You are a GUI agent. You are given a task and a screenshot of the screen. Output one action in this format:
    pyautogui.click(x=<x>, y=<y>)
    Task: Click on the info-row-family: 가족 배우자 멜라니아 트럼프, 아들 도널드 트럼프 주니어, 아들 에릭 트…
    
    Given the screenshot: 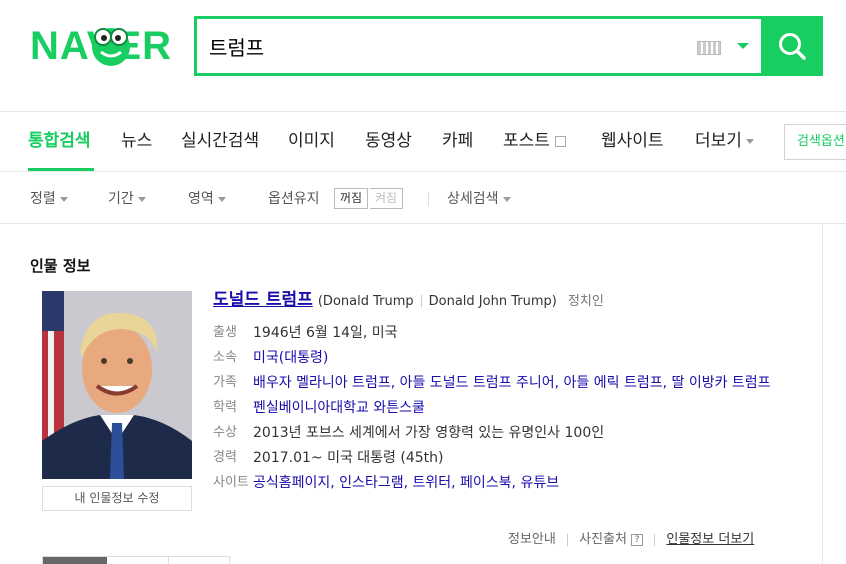 What is the action you would take?
    pyautogui.click(x=498, y=383)
    